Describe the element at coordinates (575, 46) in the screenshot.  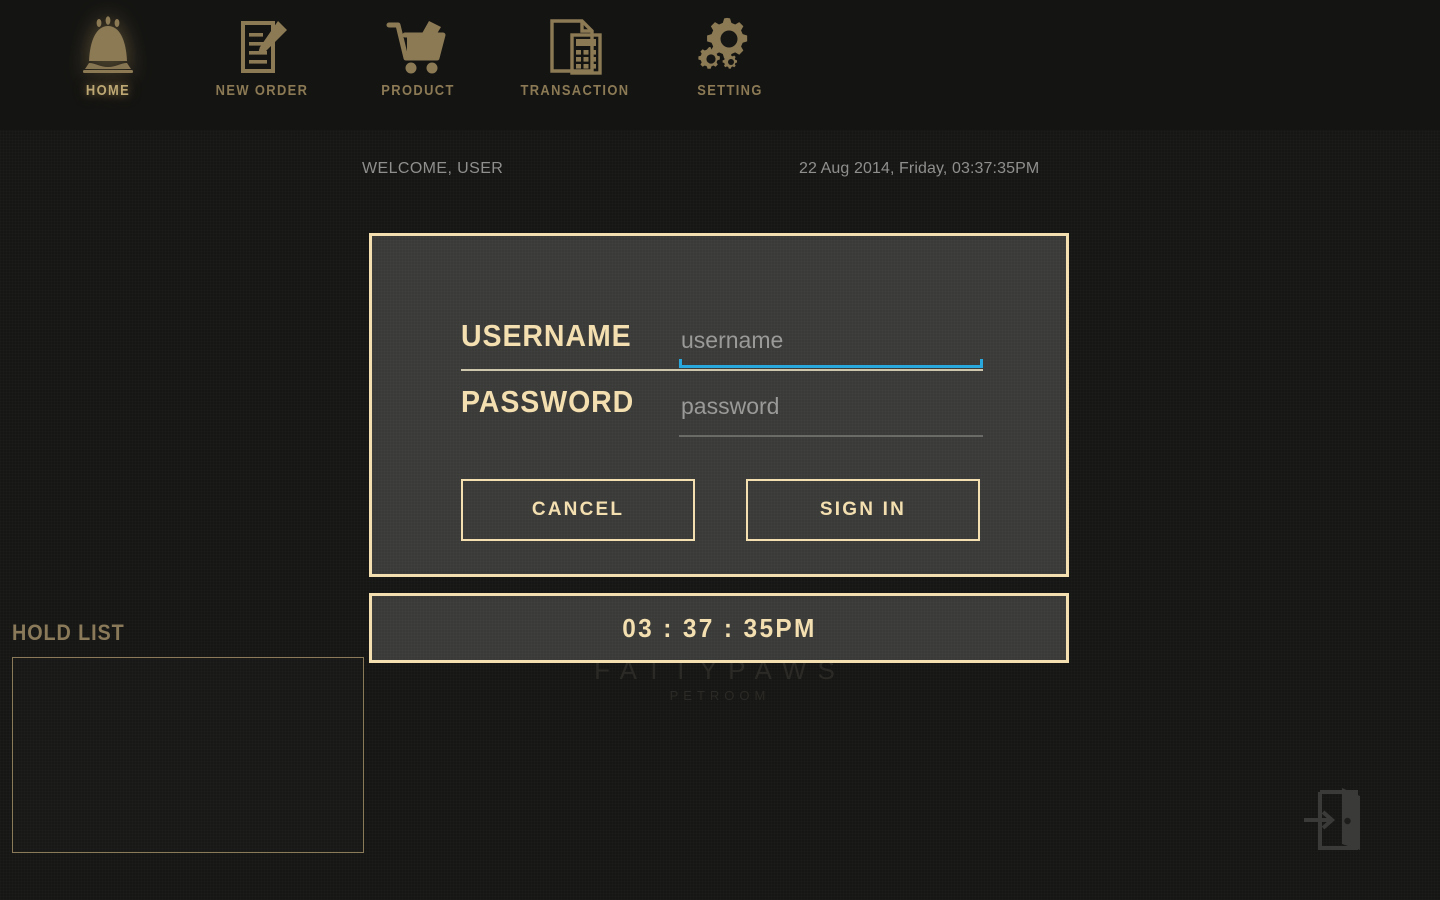
I see `document-calculator-icon` at that location.